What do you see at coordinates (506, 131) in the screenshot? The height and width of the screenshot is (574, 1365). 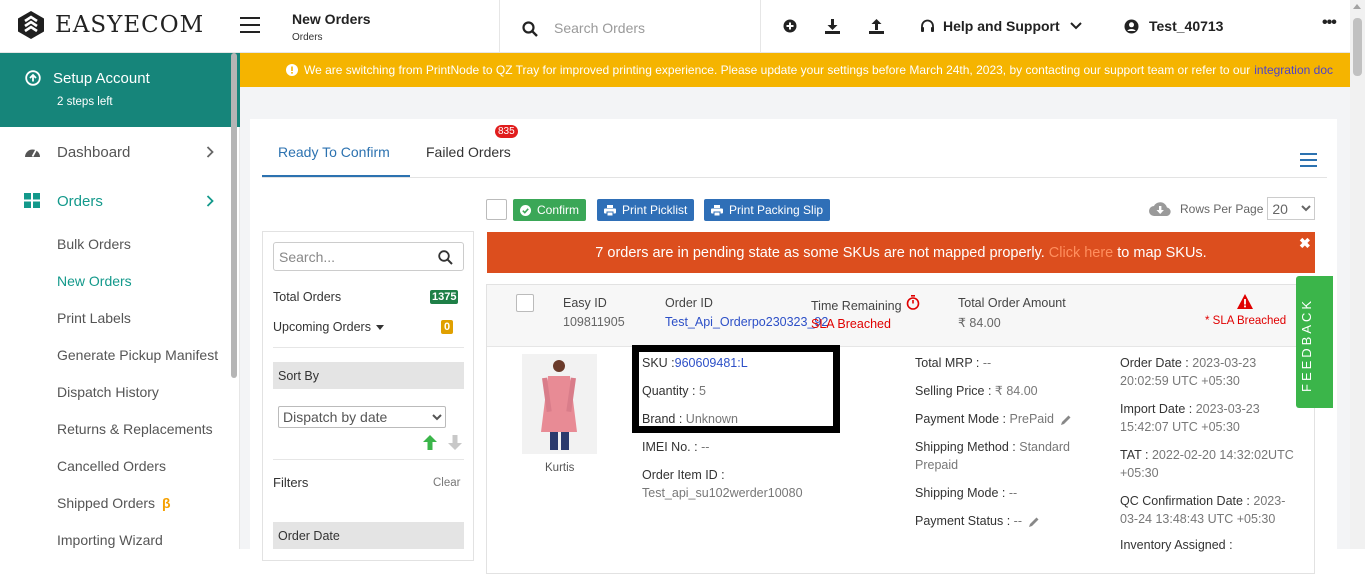 I see `failed-orders-count-badge: 835` at bounding box center [506, 131].